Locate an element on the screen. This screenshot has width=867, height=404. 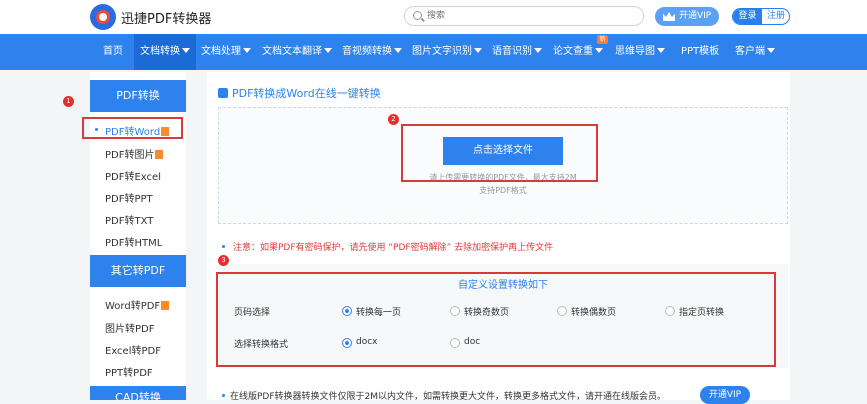
nav-item-speech: 语音识别 is located at coordinates (517, 52).